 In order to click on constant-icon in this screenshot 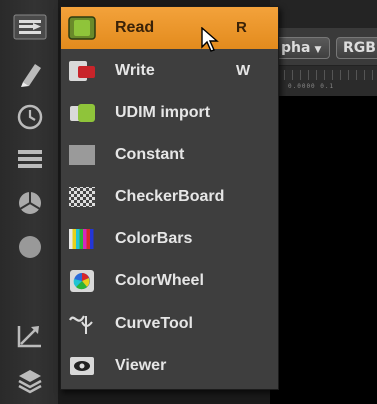, I will do `click(82, 155)`.